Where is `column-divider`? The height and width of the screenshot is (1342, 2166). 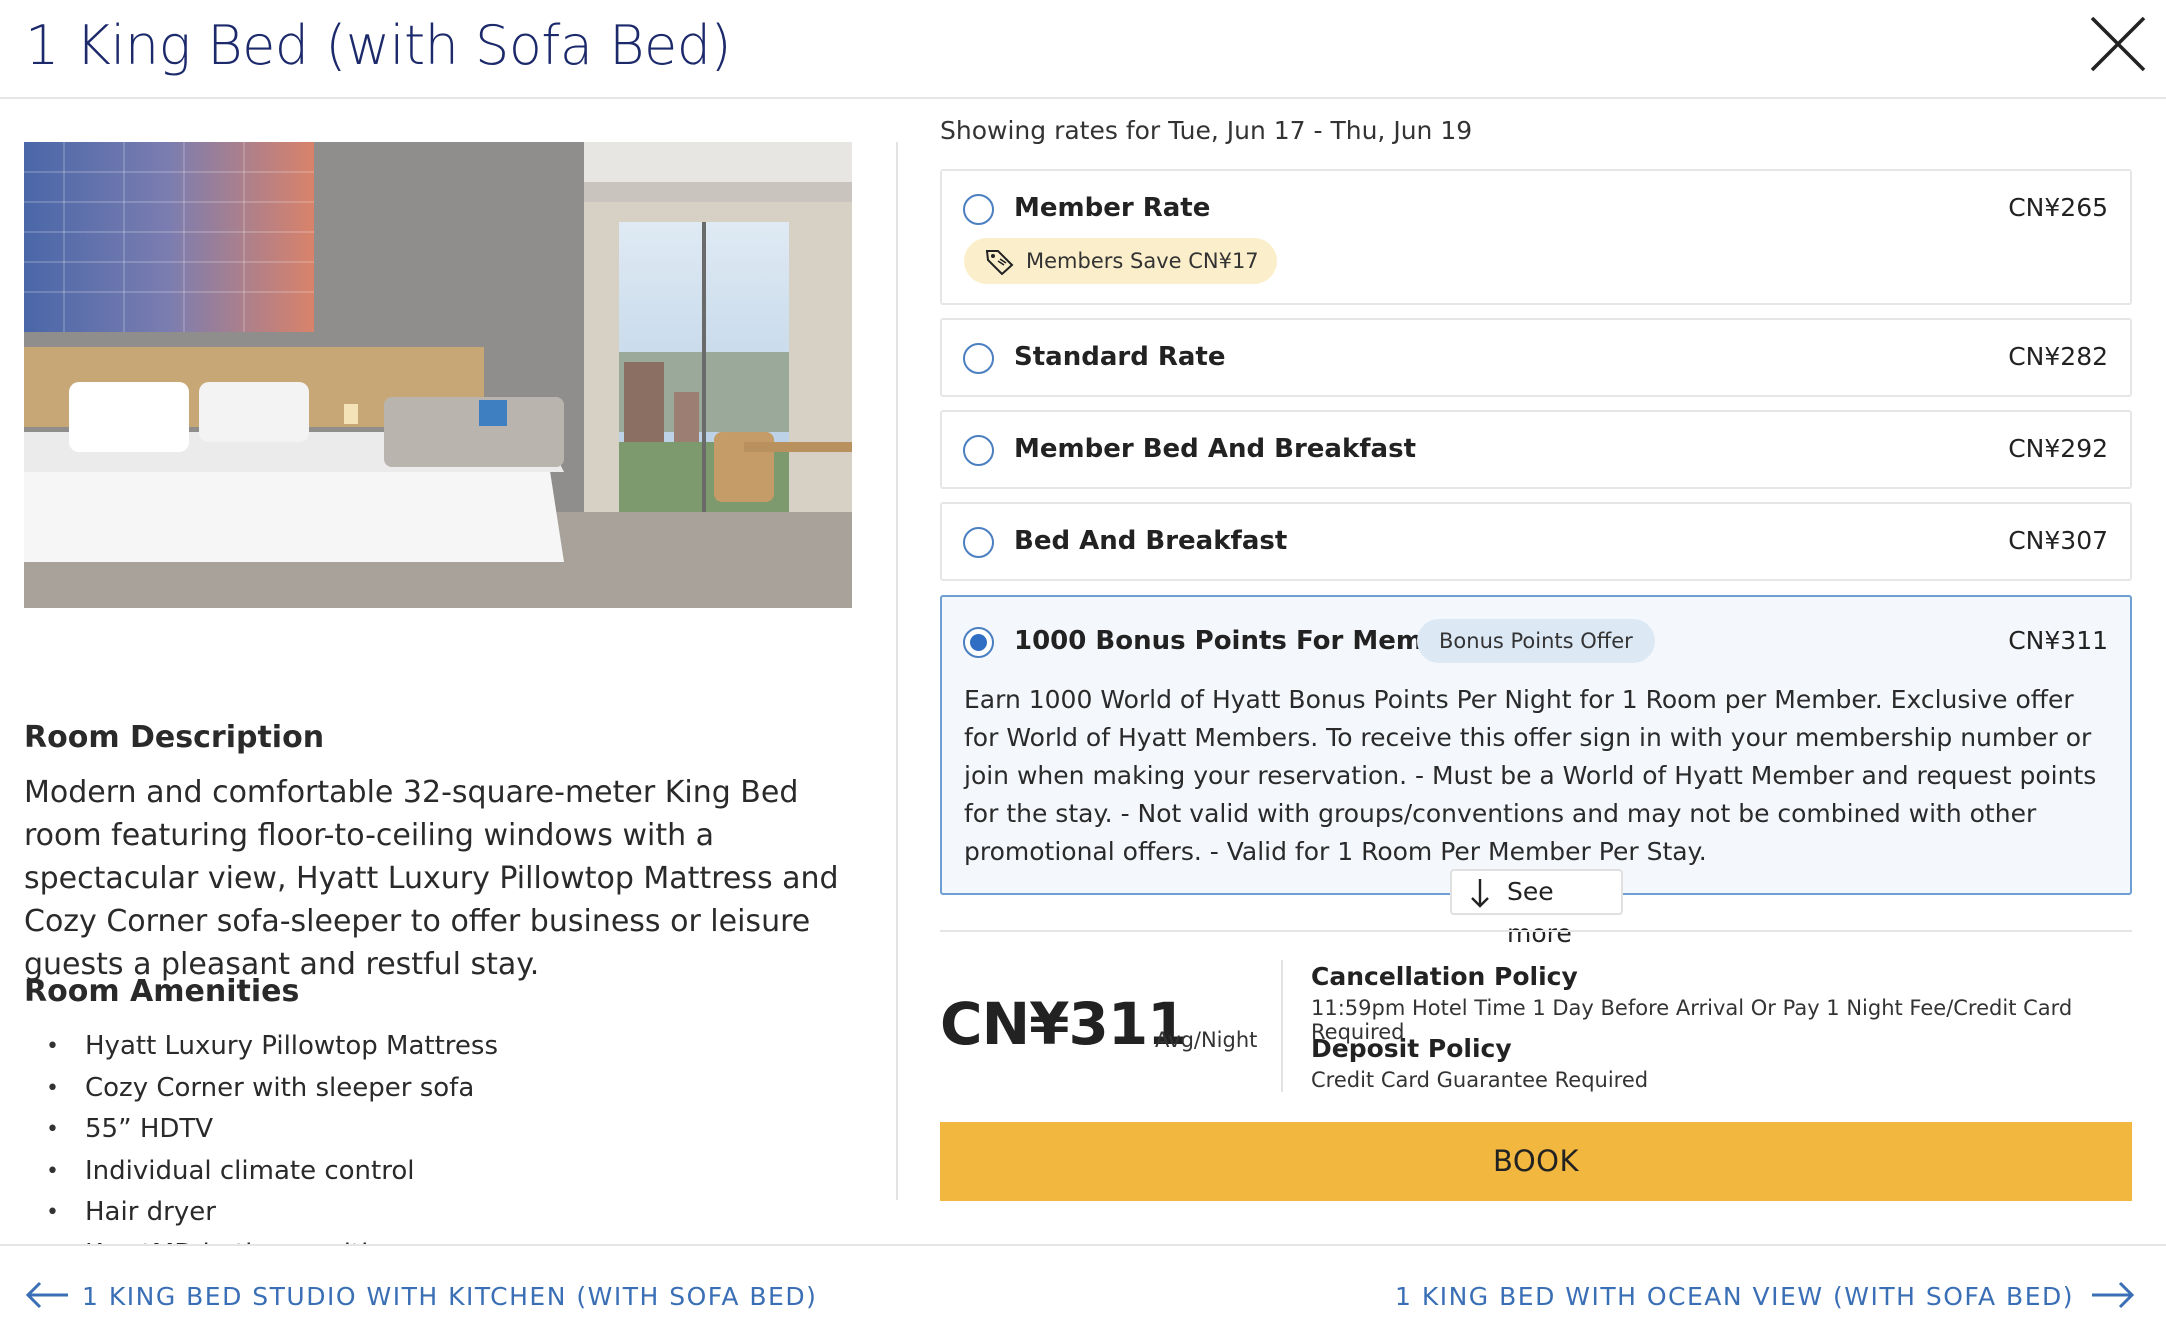
column-divider is located at coordinates (897, 671).